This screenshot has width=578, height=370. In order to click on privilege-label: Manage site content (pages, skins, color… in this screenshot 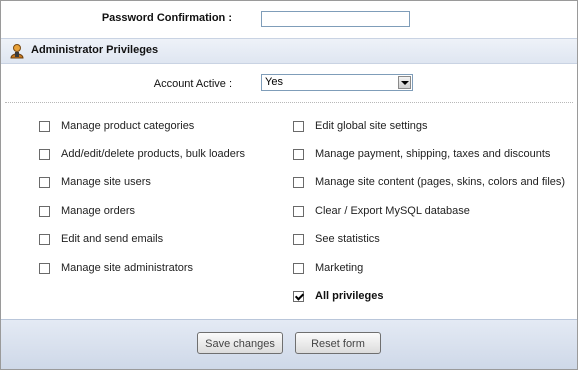, I will do `click(440, 182)`.